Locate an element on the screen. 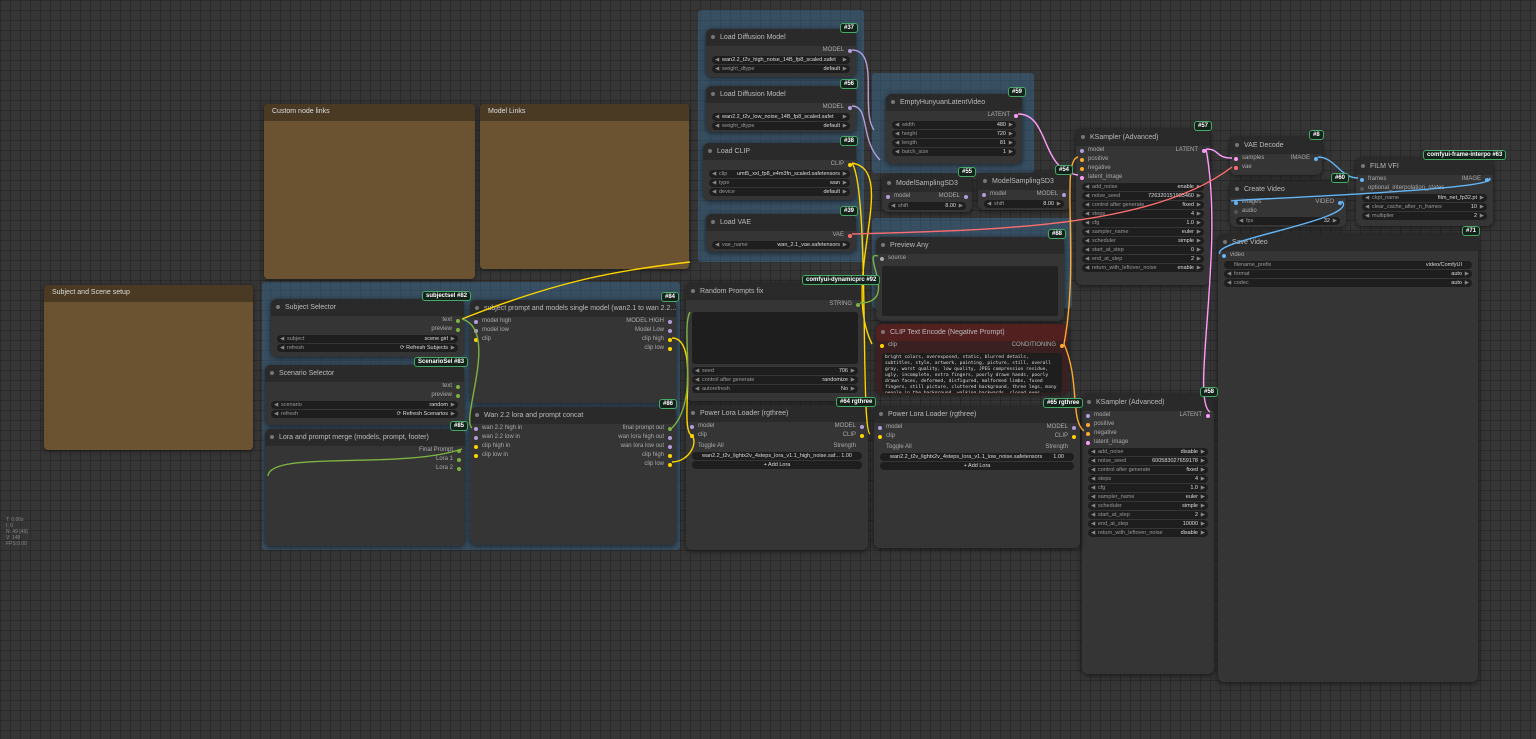 The width and height of the screenshot is (1536, 739). subject-widget: ◀ subject scene girl ▶ is located at coordinates (367, 339).